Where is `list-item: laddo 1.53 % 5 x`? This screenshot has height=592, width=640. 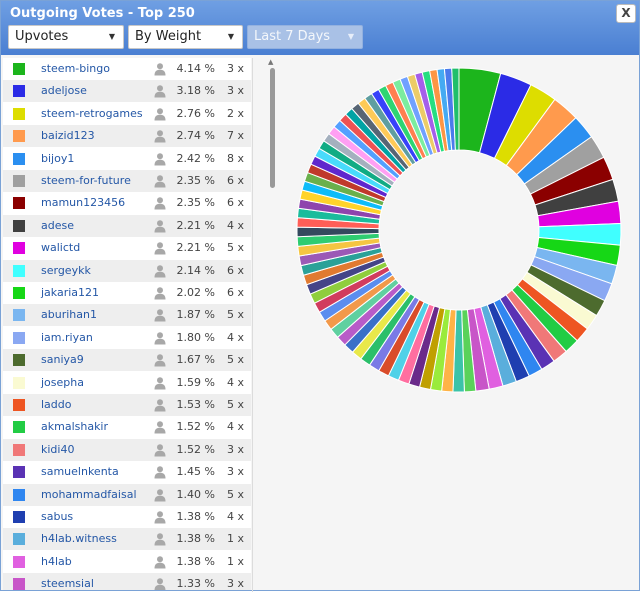 list-item: laddo 1.53 % 5 x is located at coordinates (127, 405).